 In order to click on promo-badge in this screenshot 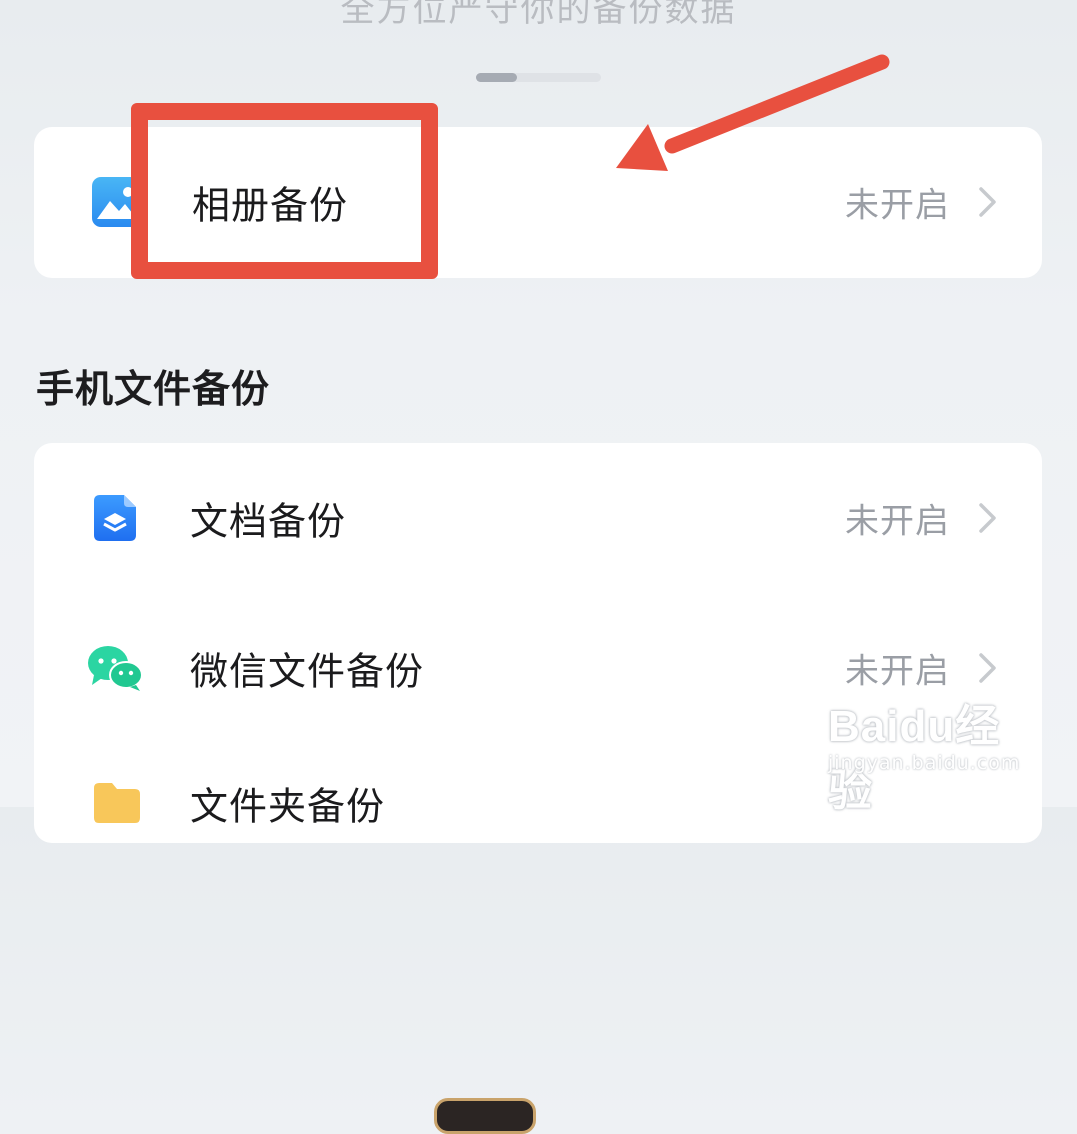, I will do `click(485, 1116)`.